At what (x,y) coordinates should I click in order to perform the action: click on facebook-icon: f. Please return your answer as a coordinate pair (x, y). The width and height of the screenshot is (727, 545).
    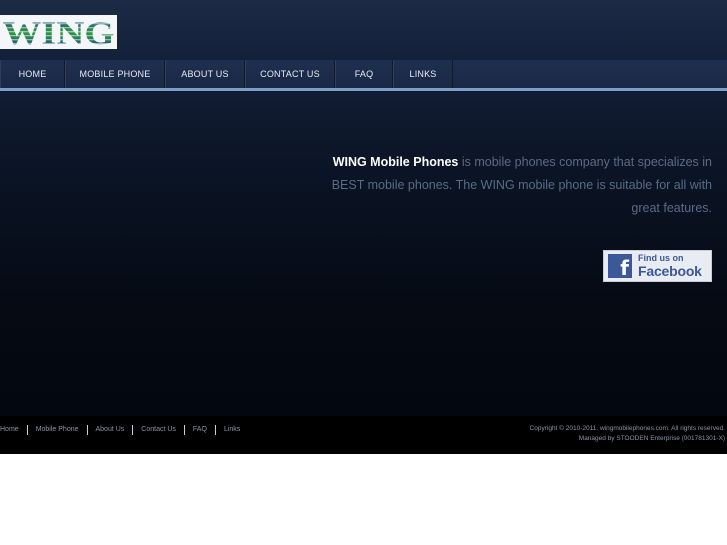
    Looking at the image, I should click on (620, 266).